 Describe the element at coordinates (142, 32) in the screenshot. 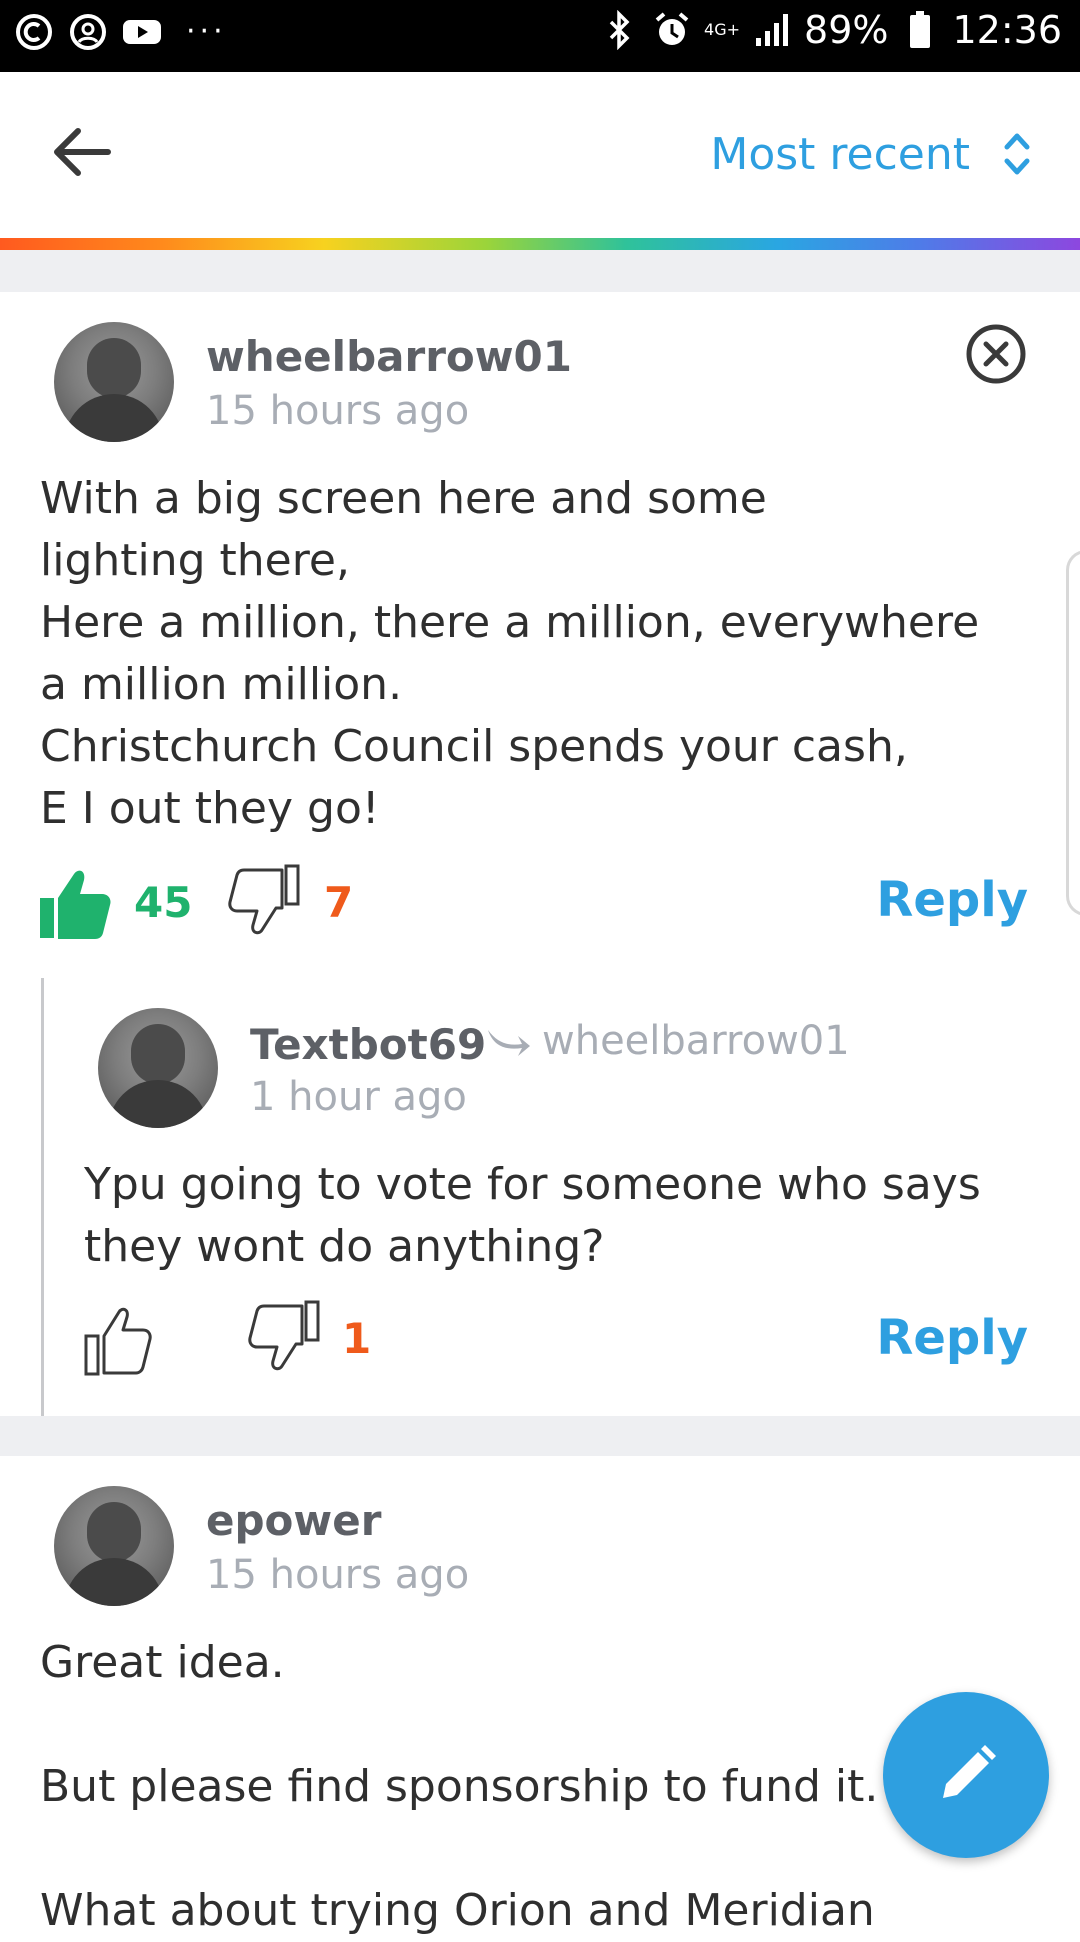

I see `youtube-notification-icon` at that location.